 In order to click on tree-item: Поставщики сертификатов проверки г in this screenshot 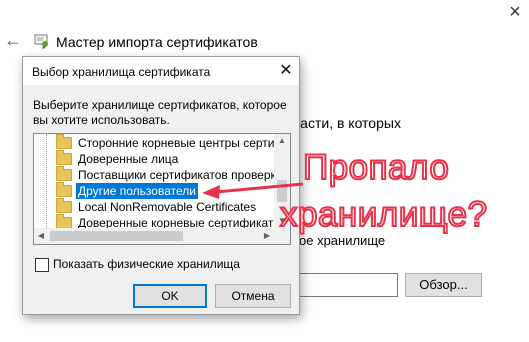, I will do `click(162, 174)`.